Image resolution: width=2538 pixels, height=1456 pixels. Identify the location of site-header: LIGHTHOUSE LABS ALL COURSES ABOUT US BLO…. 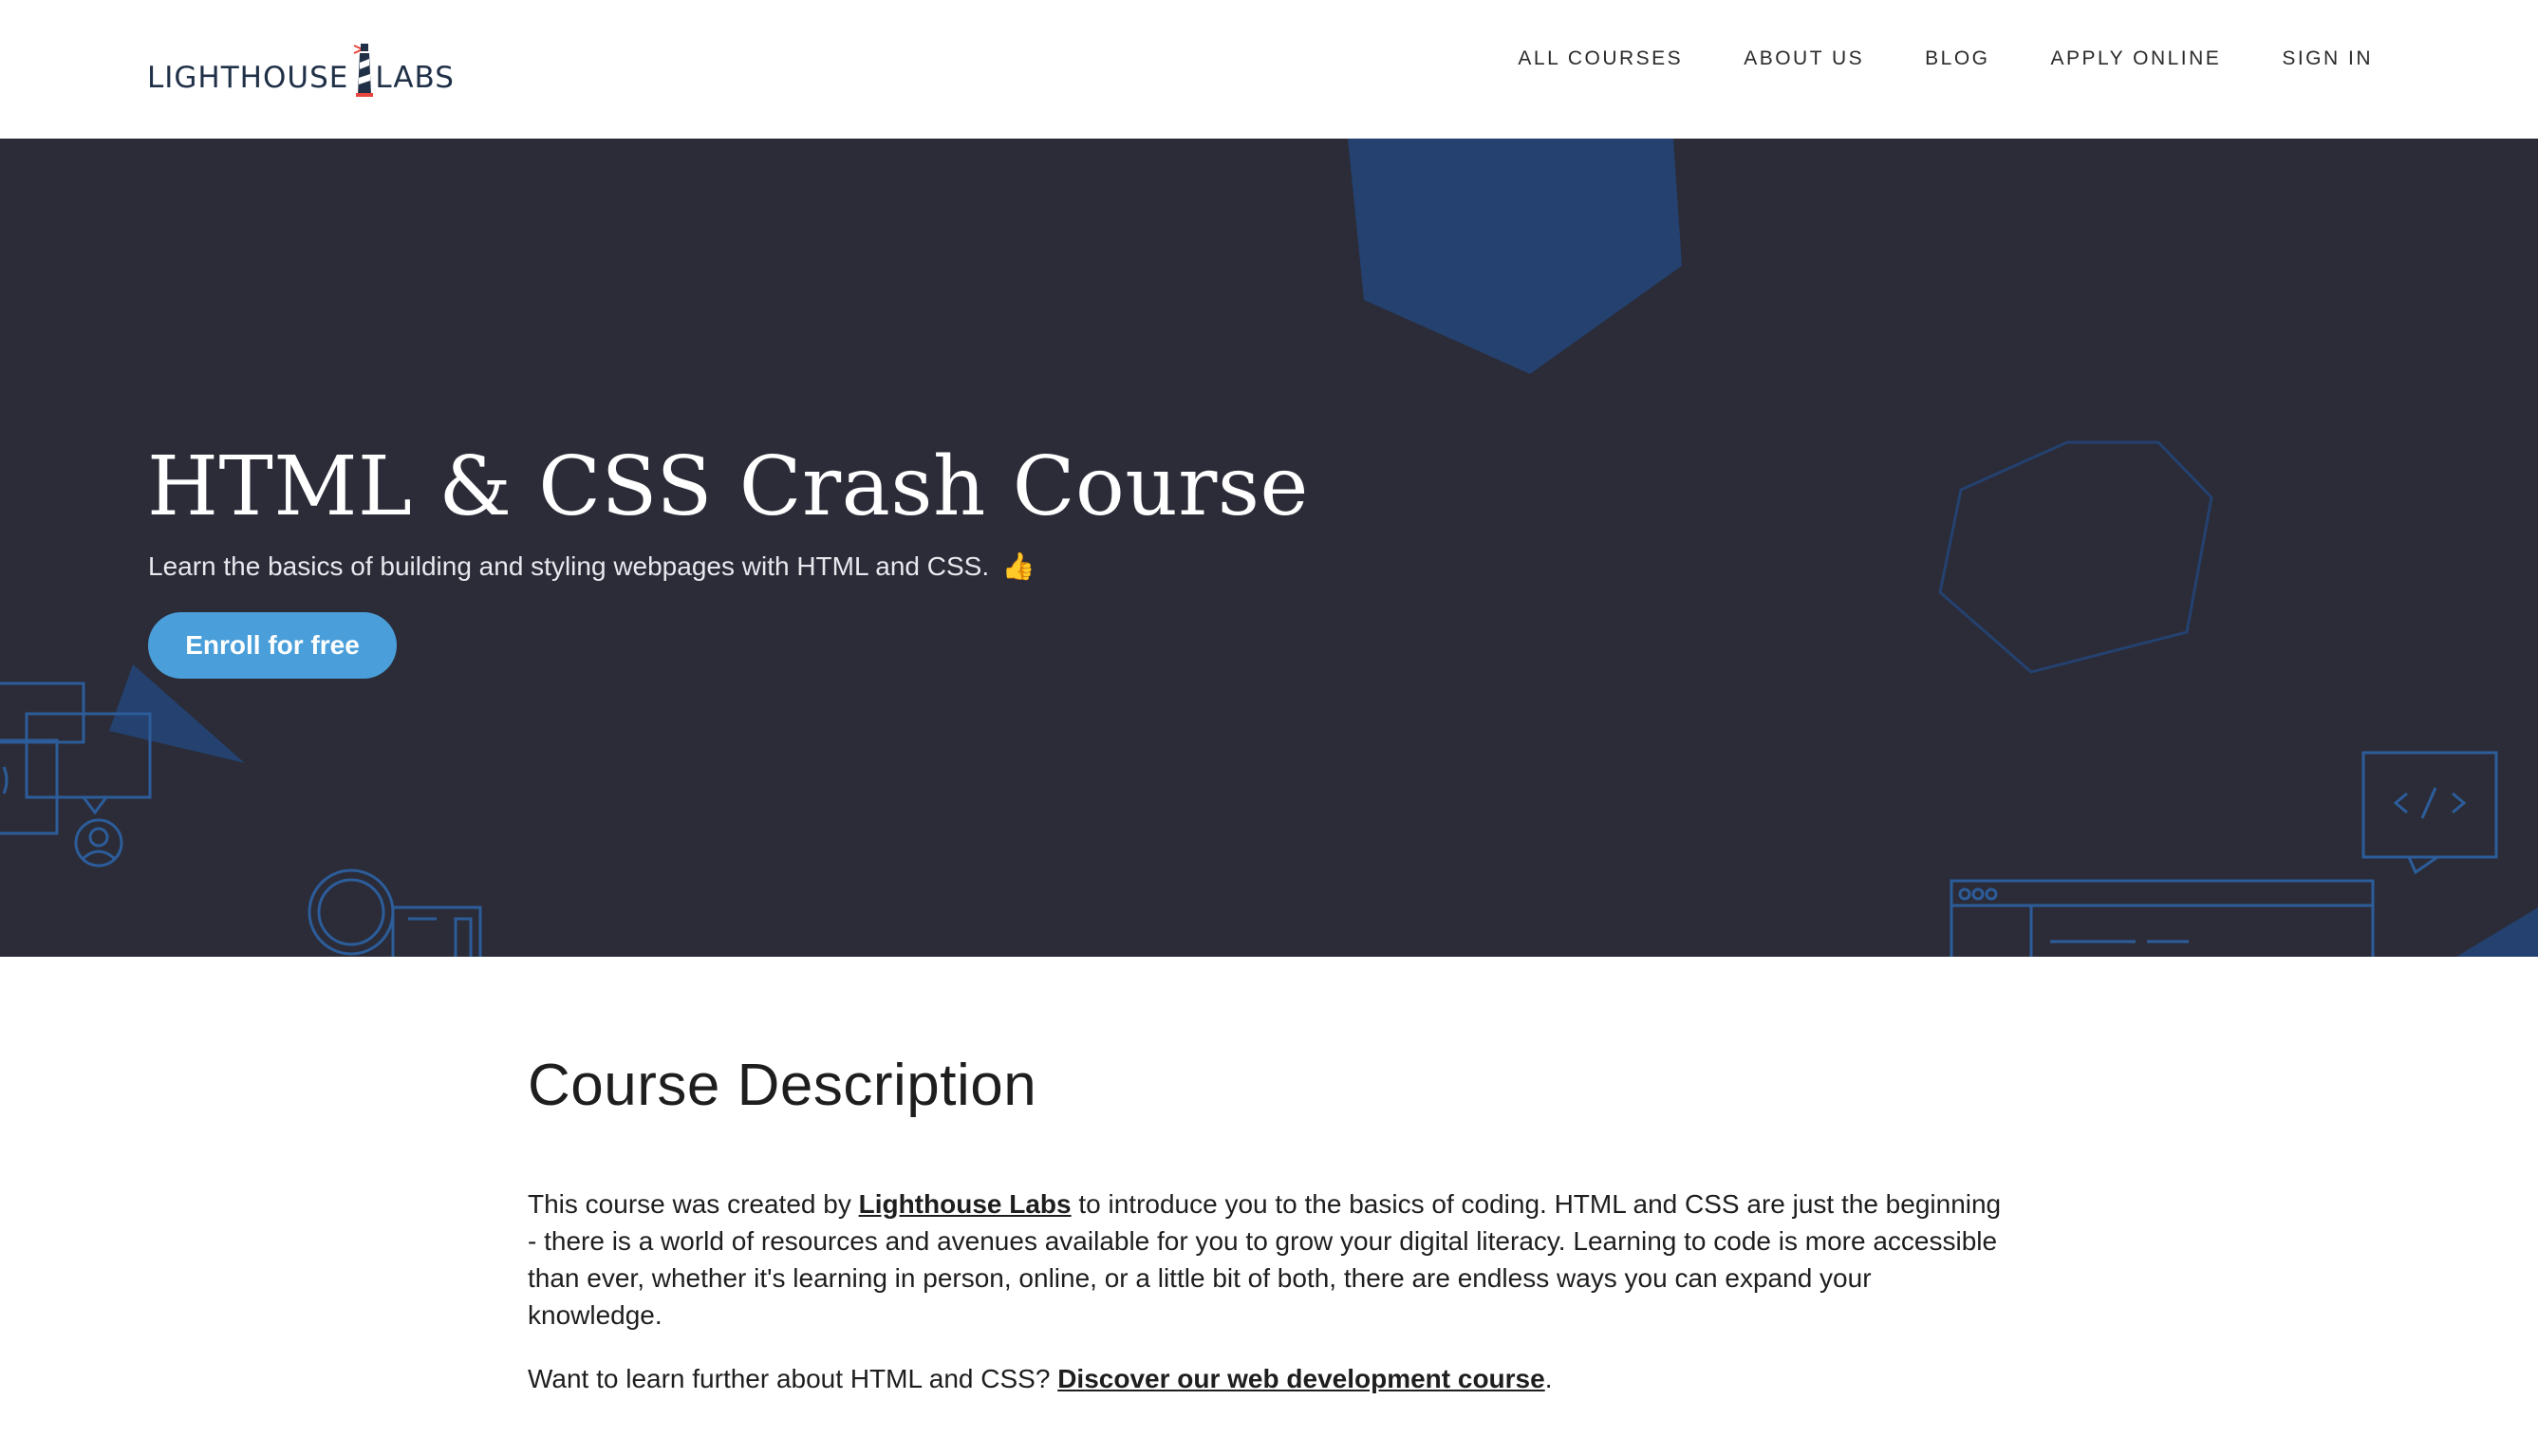
(1269, 70).